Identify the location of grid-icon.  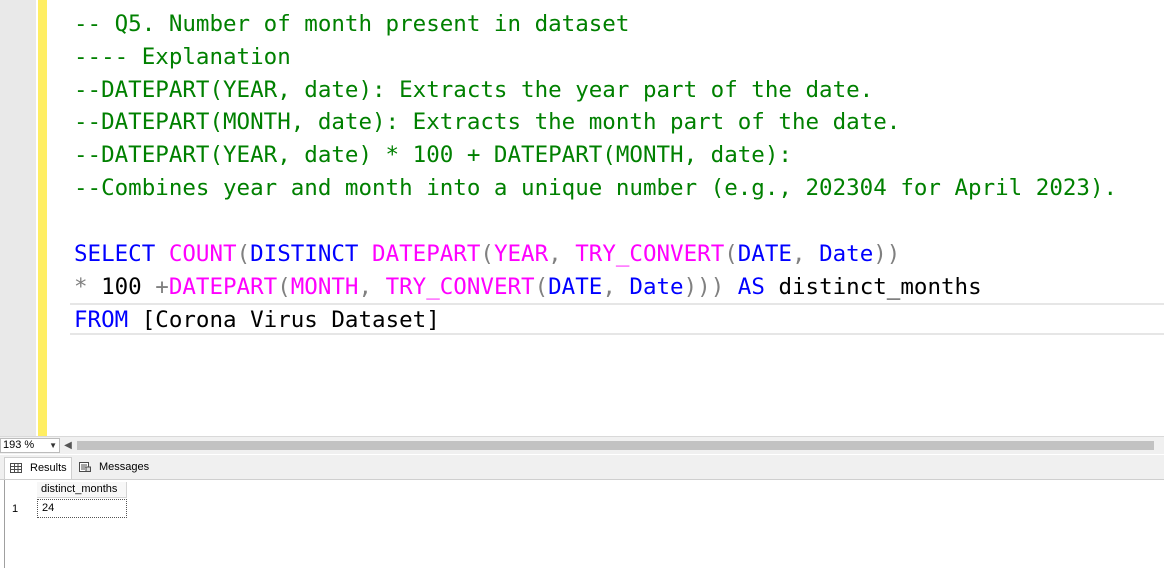
(16, 468).